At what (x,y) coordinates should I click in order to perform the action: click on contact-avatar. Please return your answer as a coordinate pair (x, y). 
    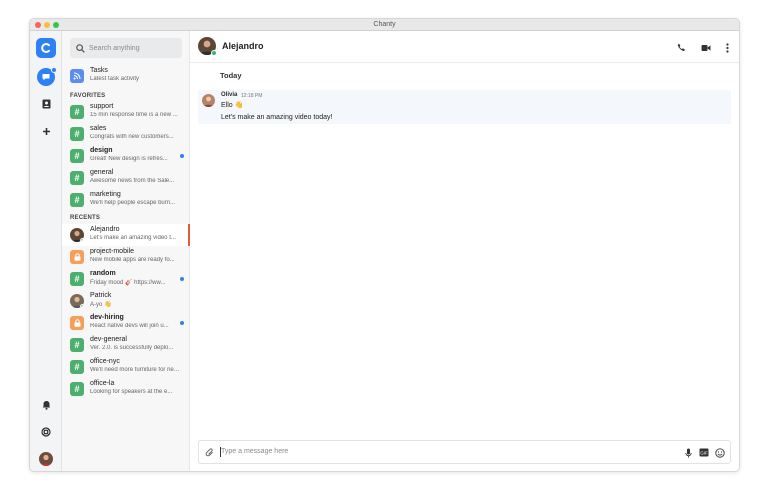
    Looking at the image, I should click on (207, 46).